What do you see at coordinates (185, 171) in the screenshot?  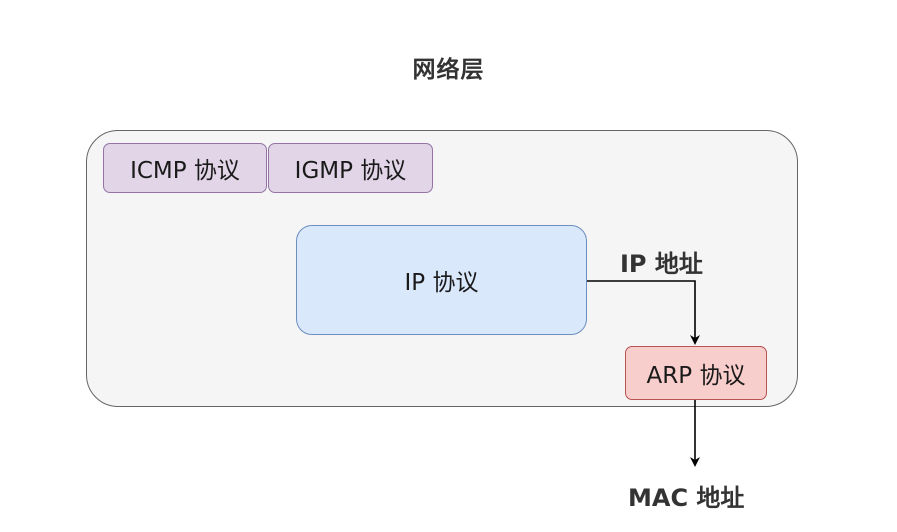 I see `icmp-protocol-label: ICMP 协议` at bounding box center [185, 171].